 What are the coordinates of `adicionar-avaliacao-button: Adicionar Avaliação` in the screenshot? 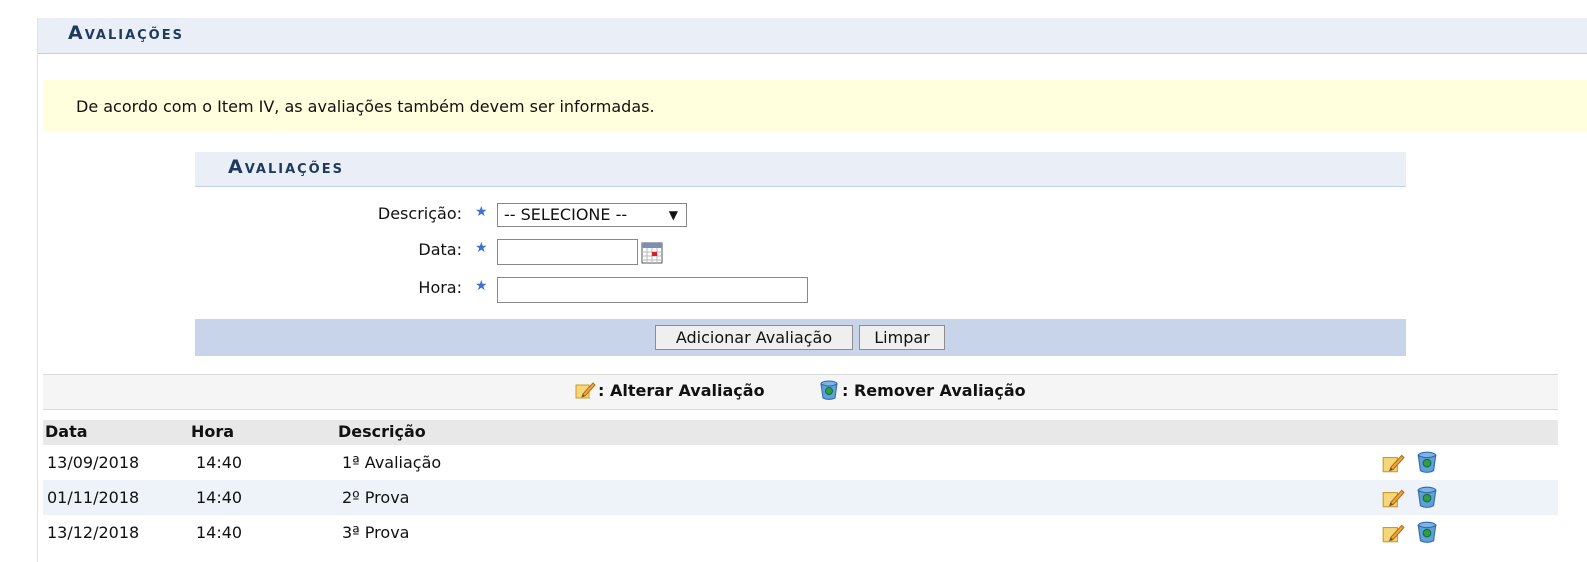 It's located at (754, 337).